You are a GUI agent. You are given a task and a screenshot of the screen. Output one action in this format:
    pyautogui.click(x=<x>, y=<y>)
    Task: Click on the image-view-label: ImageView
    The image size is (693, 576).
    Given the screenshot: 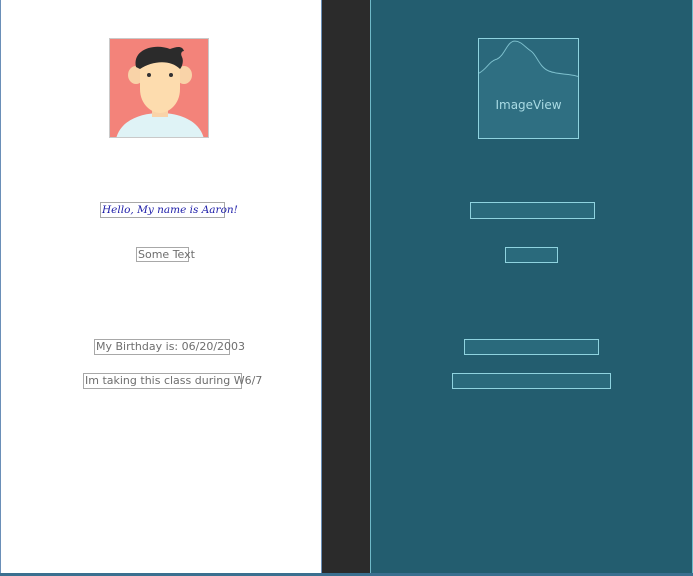 What is the action you would take?
    pyautogui.click(x=528, y=105)
    